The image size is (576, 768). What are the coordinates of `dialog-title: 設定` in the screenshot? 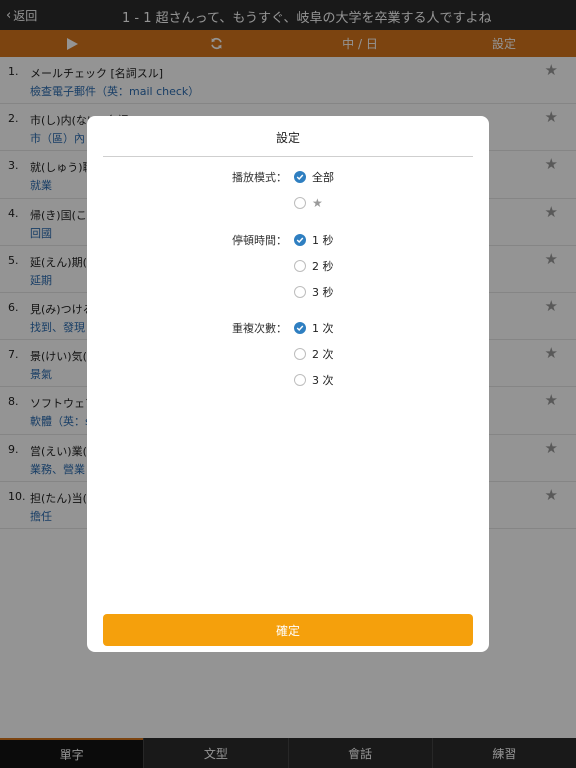 It's located at (287, 138).